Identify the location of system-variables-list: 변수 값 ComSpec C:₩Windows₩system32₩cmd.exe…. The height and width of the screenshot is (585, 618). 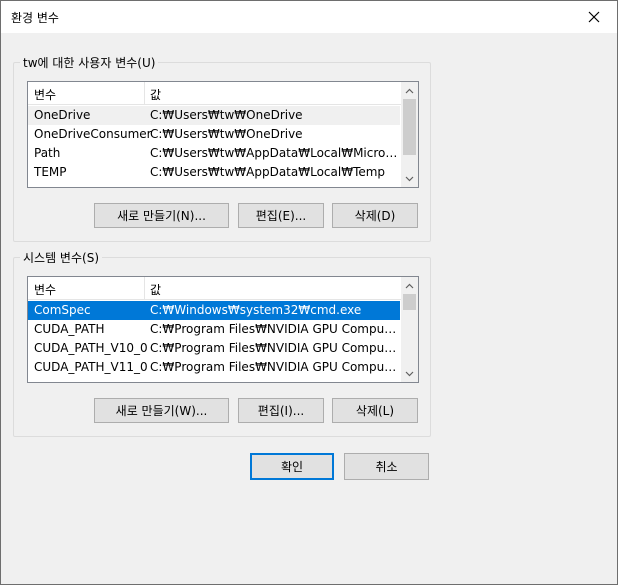
(223, 329).